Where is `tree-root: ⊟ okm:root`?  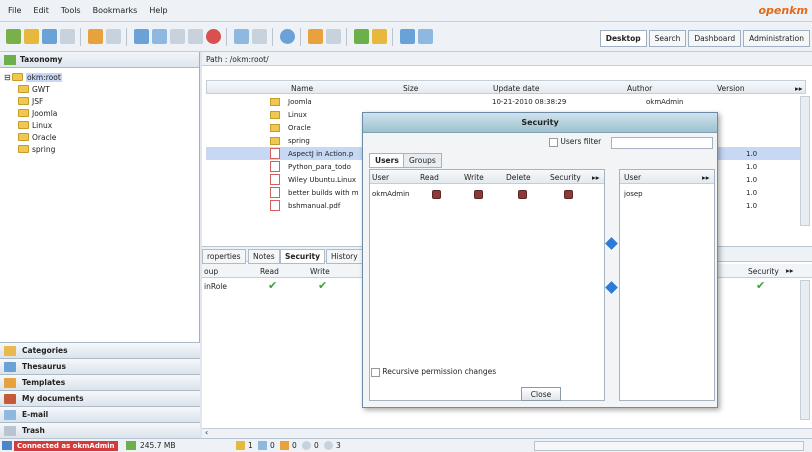
tree-root: ⊟ okm:root is located at coordinates (101, 77).